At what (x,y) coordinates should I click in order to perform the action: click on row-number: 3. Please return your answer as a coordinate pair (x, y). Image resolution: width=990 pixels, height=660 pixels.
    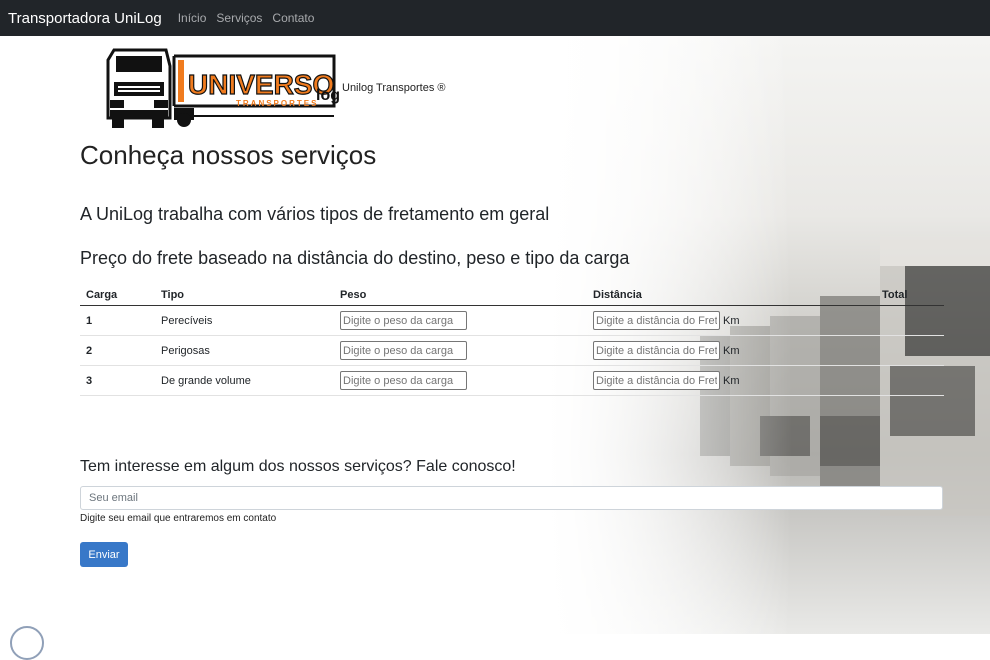
    Looking at the image, I should click on (117, 380).